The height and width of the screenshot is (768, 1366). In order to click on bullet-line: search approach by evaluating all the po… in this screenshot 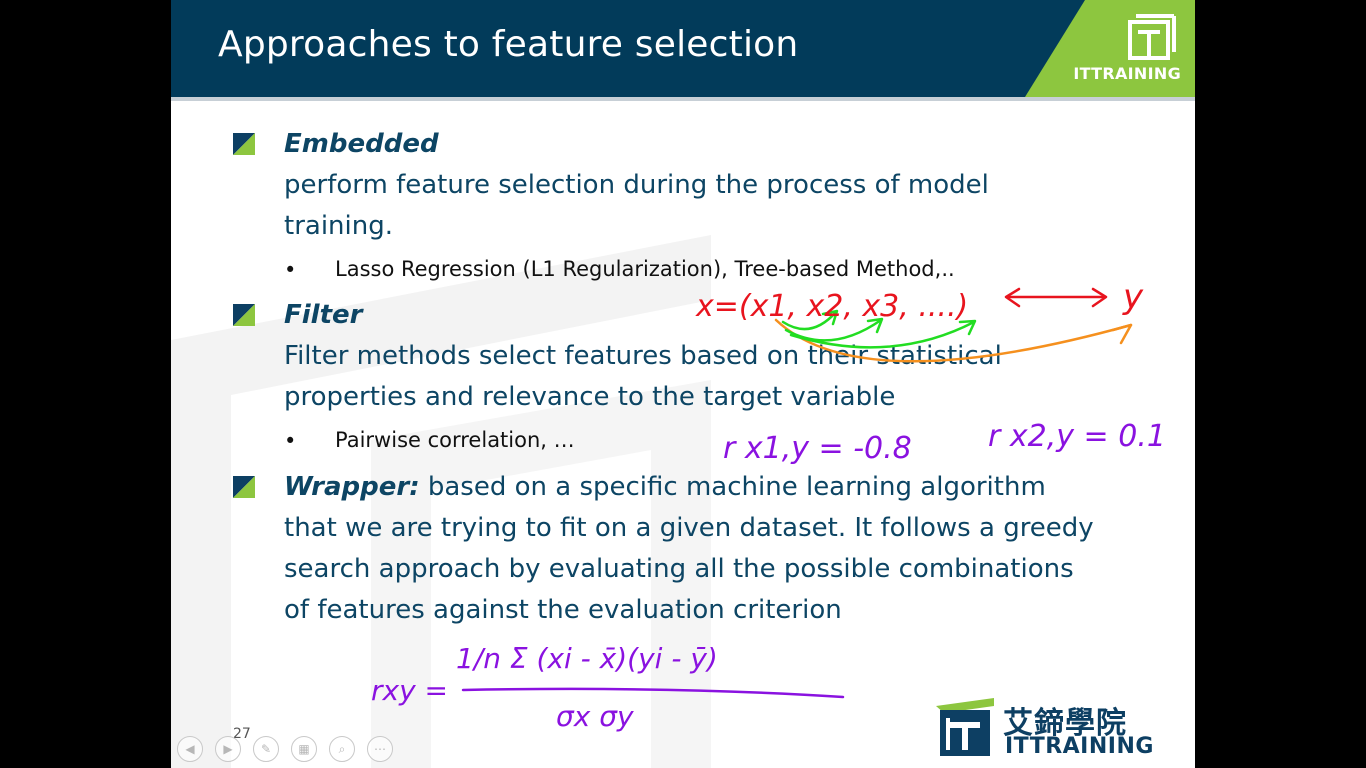, I will do `click(679, 569)`.